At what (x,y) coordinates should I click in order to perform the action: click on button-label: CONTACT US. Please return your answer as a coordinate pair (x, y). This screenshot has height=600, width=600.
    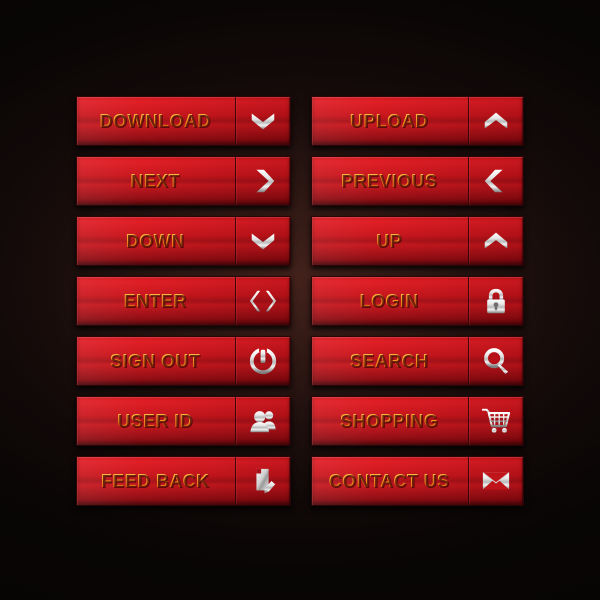
    Looking at the image, I should click on (389, 481).